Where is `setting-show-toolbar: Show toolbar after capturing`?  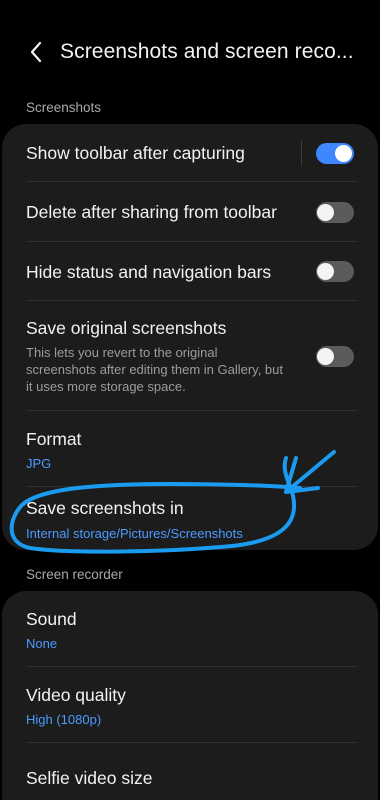
setting-show-toolbar: Show toolbar after capturing is located at coordinates (190, 153).